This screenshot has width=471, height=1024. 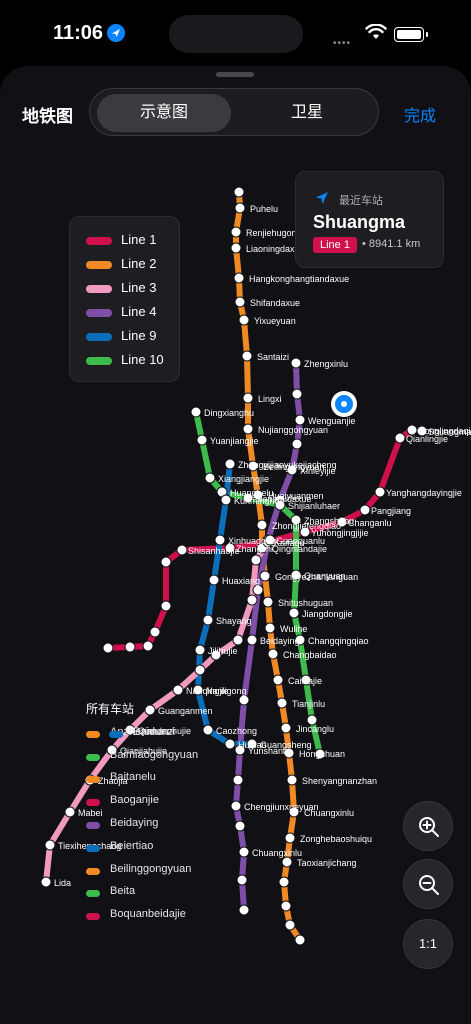 I want to click on legend-label: Line 3, so click(x=139, y=287).